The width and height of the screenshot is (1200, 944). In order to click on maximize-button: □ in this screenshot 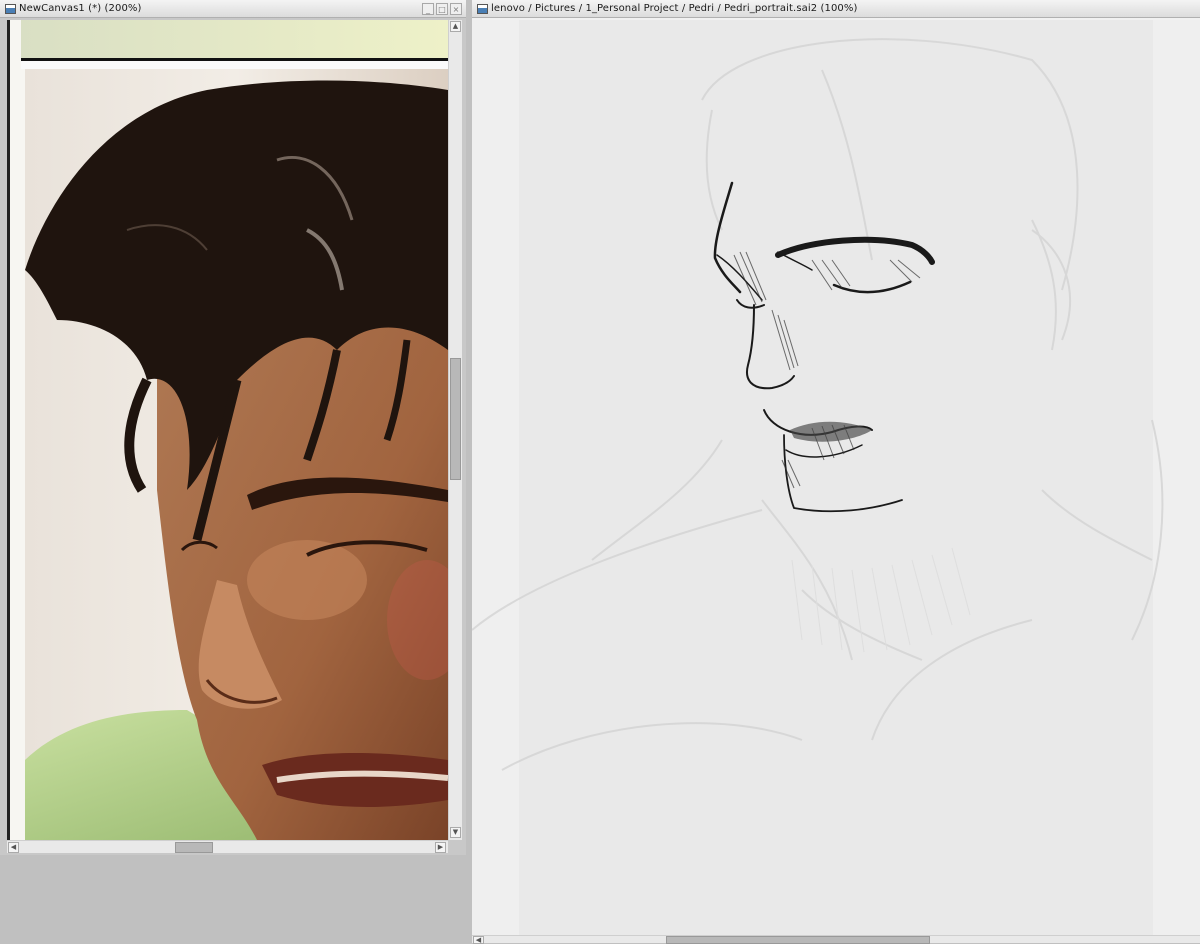, I will do `click(442, 8)`.